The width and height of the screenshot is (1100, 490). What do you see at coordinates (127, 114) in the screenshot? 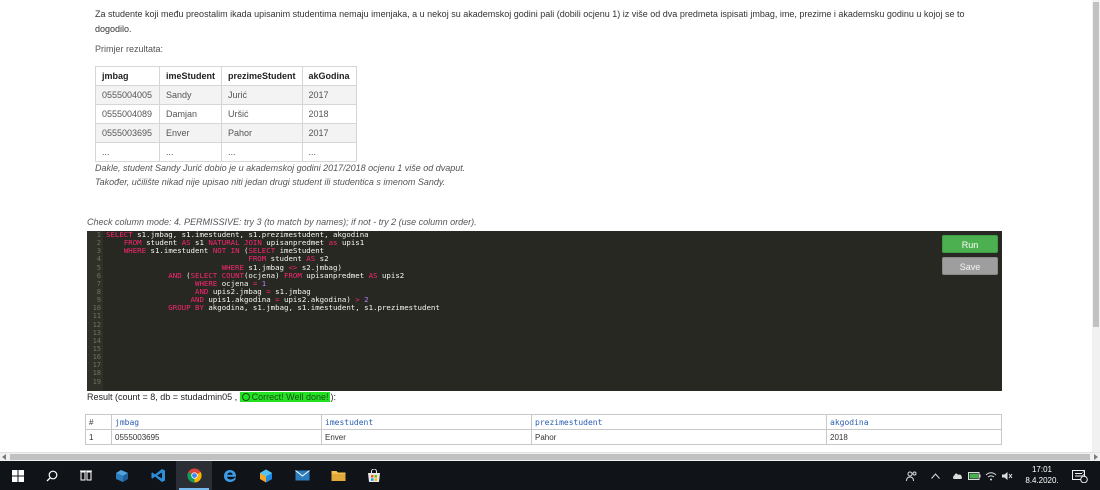
I see `table-cell: 0555004089` at bounding box center [127, 114].